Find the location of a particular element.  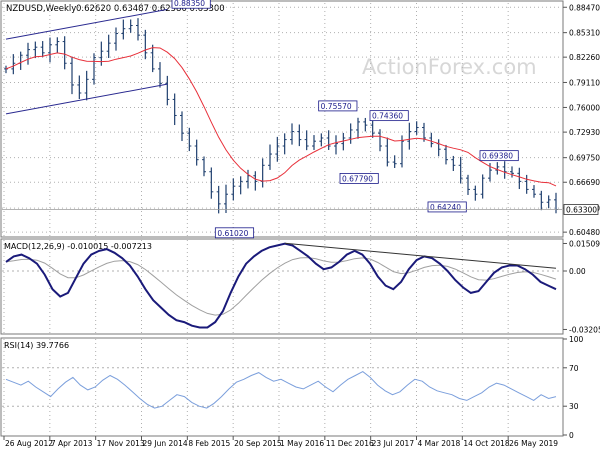

price-tick-label: 0.85310 is located at coordinates (584, 33).